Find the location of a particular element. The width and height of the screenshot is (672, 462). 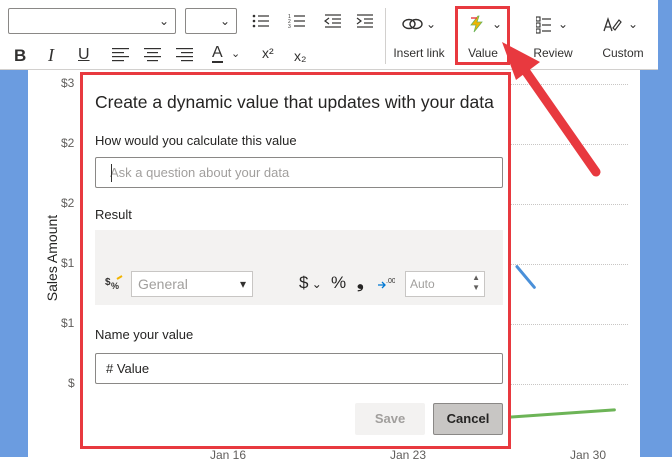

chevron-down-icon: ▾ is located at coordinates (242, 284).